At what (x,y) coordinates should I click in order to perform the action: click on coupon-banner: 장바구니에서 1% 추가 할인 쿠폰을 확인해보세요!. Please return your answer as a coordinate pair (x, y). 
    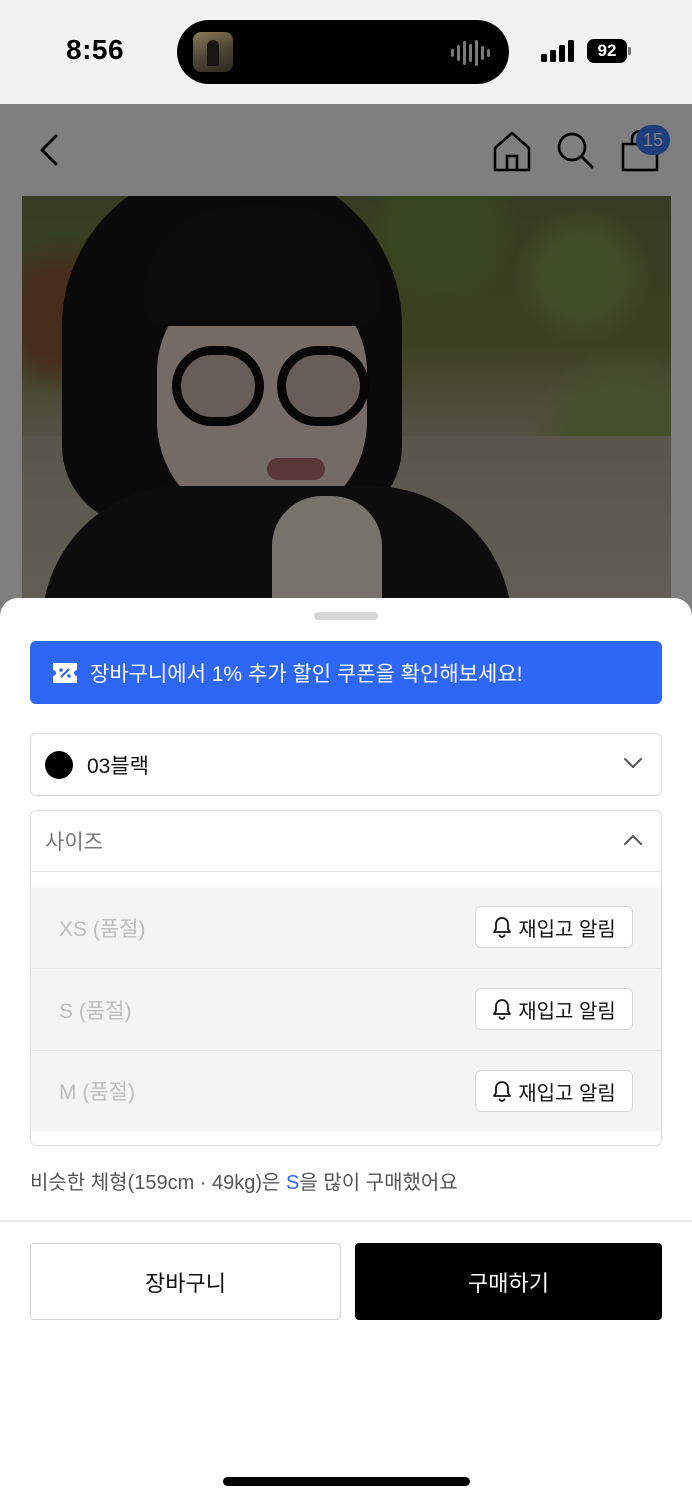
    Looking at the image, I should click on (346, 672).